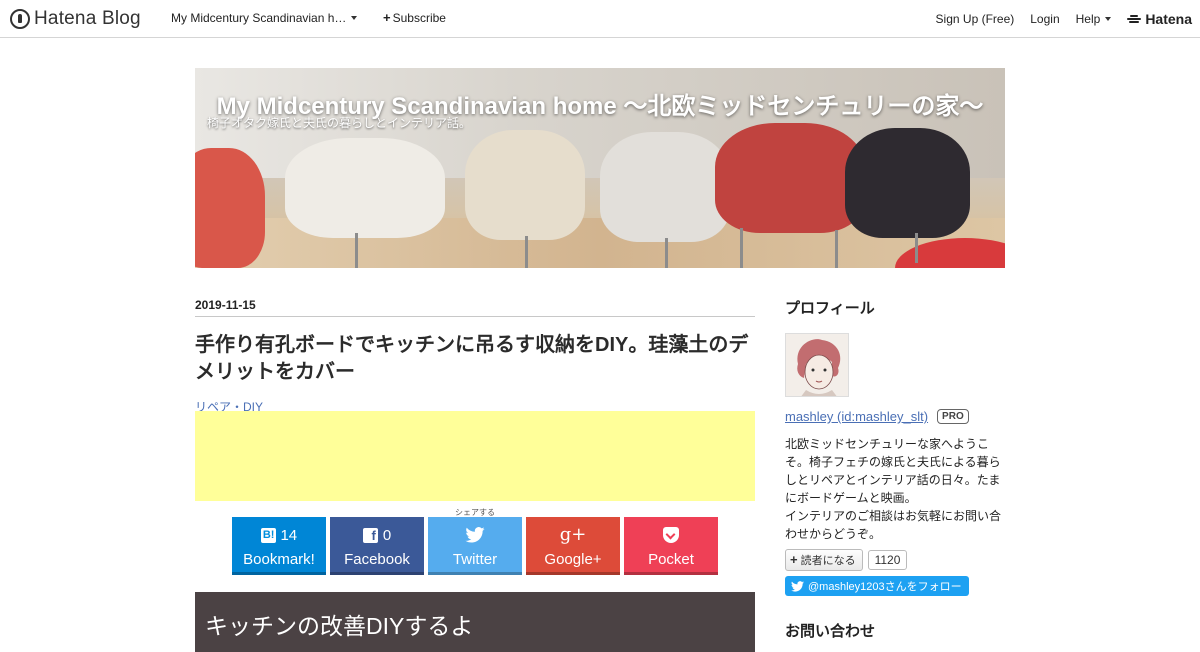 The image size is (1200, 652). I want to click on become-reader-button: + 読者になる, so click(824, 560).